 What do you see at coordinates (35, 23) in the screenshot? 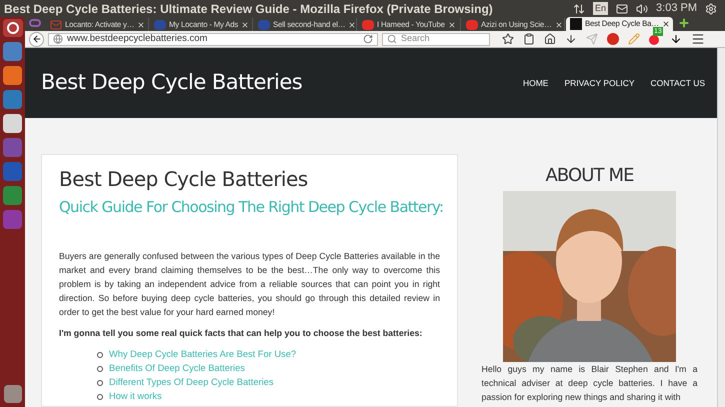
I see `private-browsing-icon` at bounding box center [35, 23].